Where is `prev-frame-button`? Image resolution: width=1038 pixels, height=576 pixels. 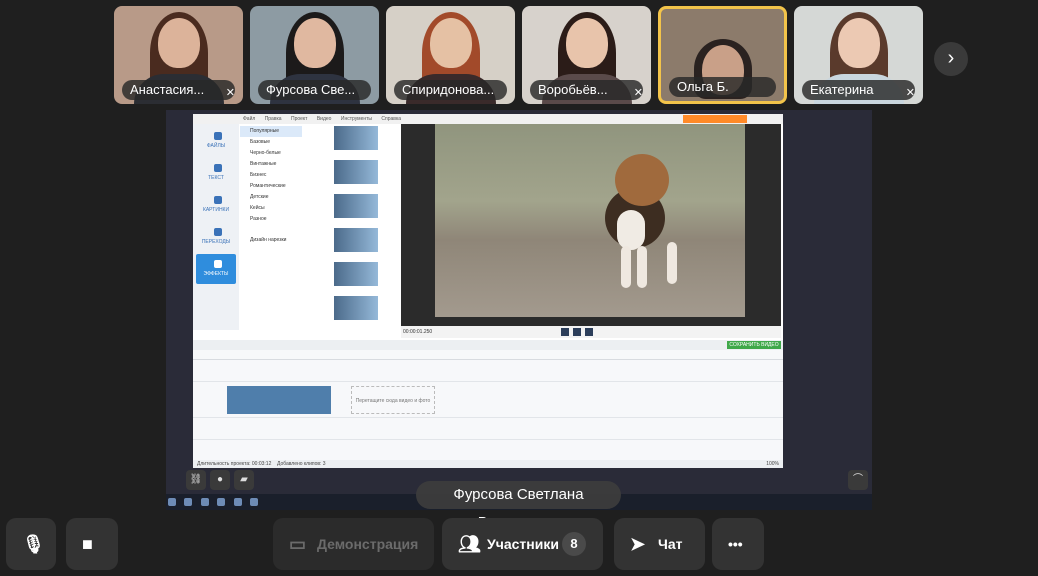
prev-frame-button is located at coordinates (565, 332).